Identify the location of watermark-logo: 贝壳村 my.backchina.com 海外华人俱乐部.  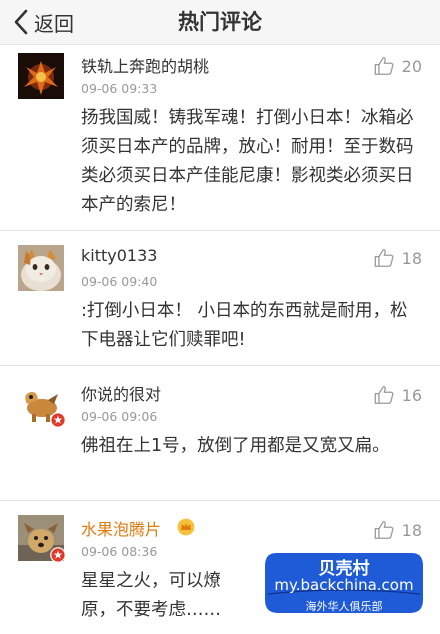
(344, 583).